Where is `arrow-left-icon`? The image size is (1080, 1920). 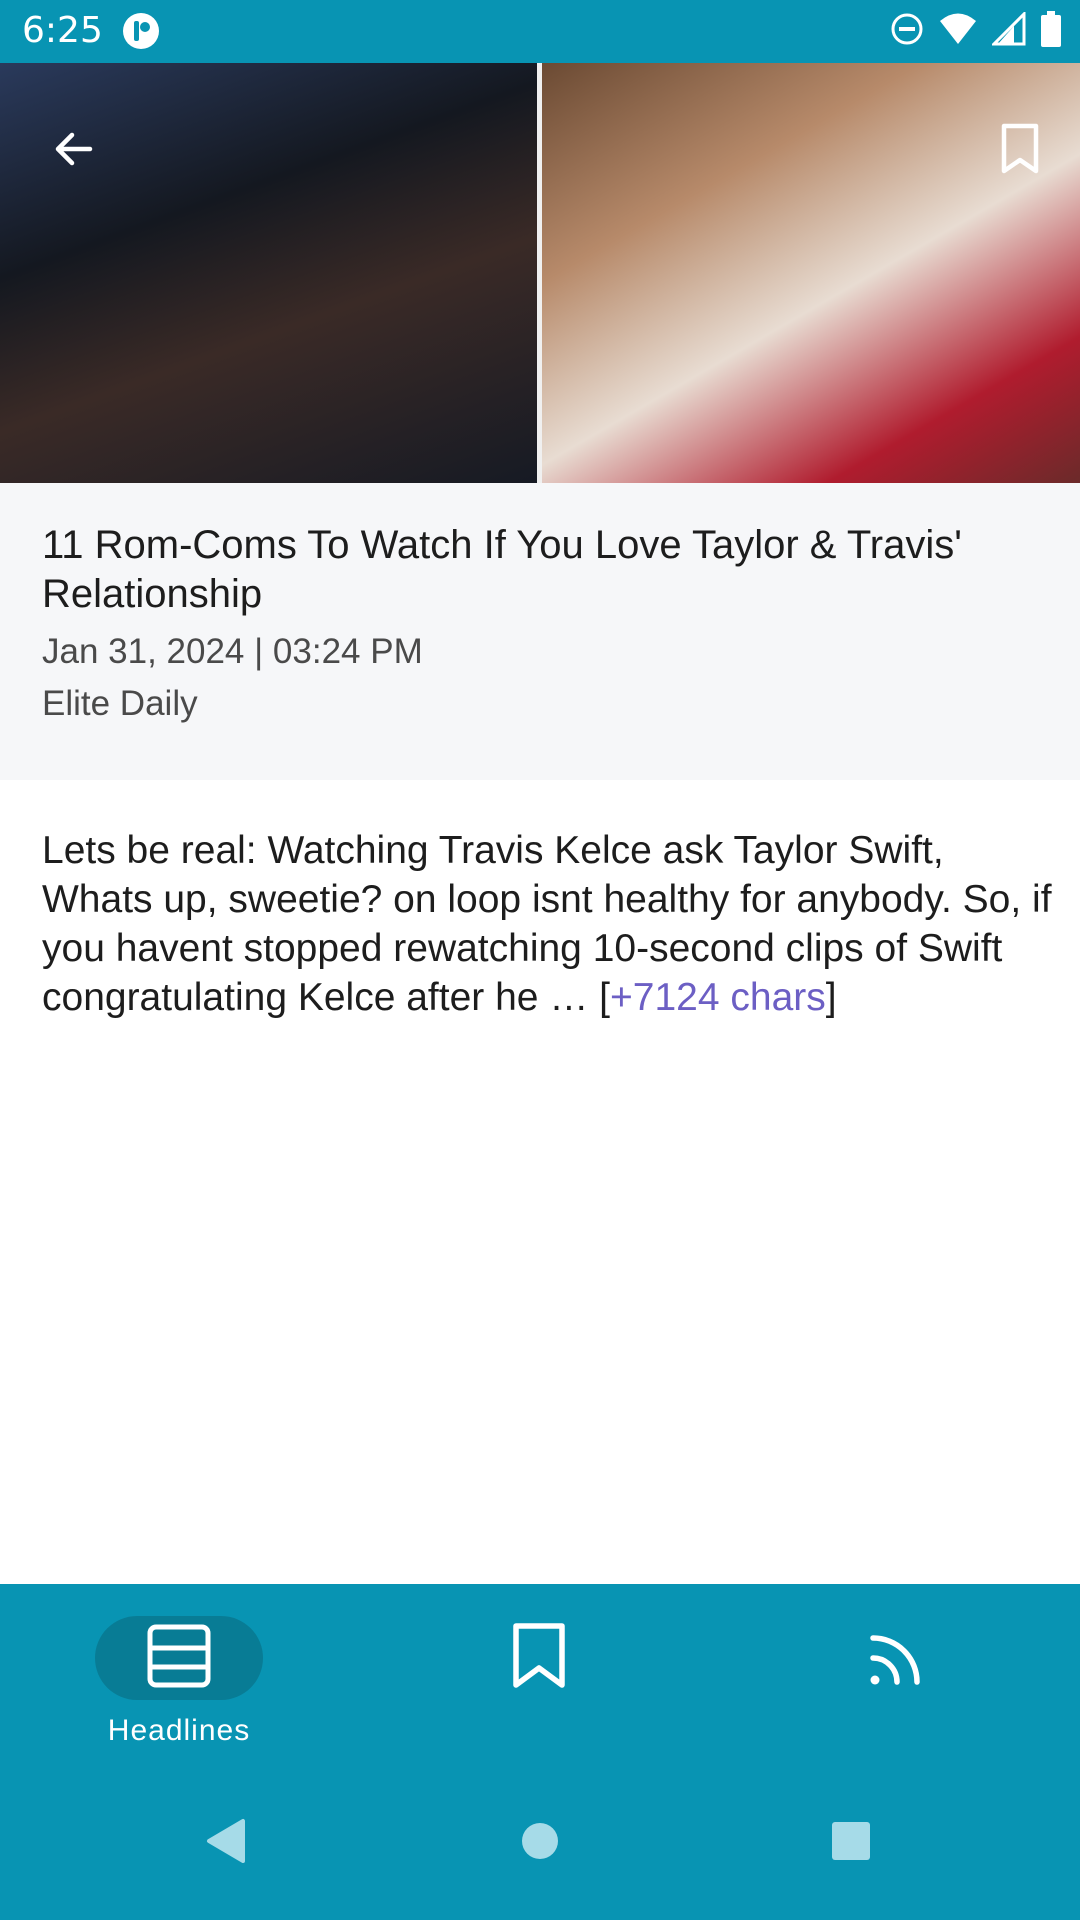 arrow-left-icon is located at coordinates (74, 151).